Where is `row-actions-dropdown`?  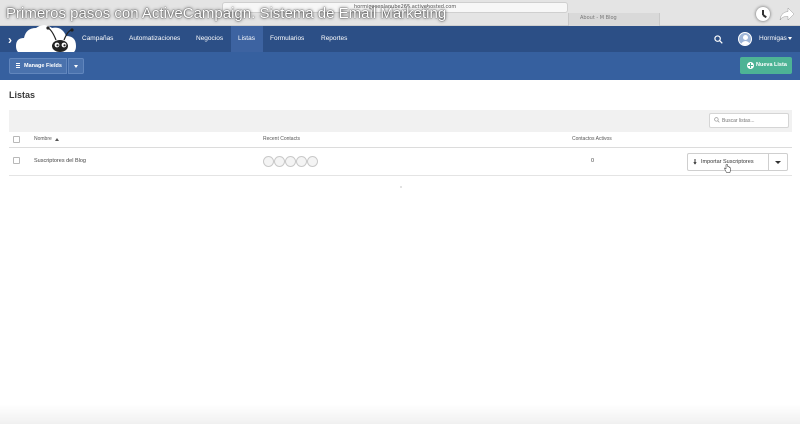
row-actions-dropdown is located at coordinates (778, 162).